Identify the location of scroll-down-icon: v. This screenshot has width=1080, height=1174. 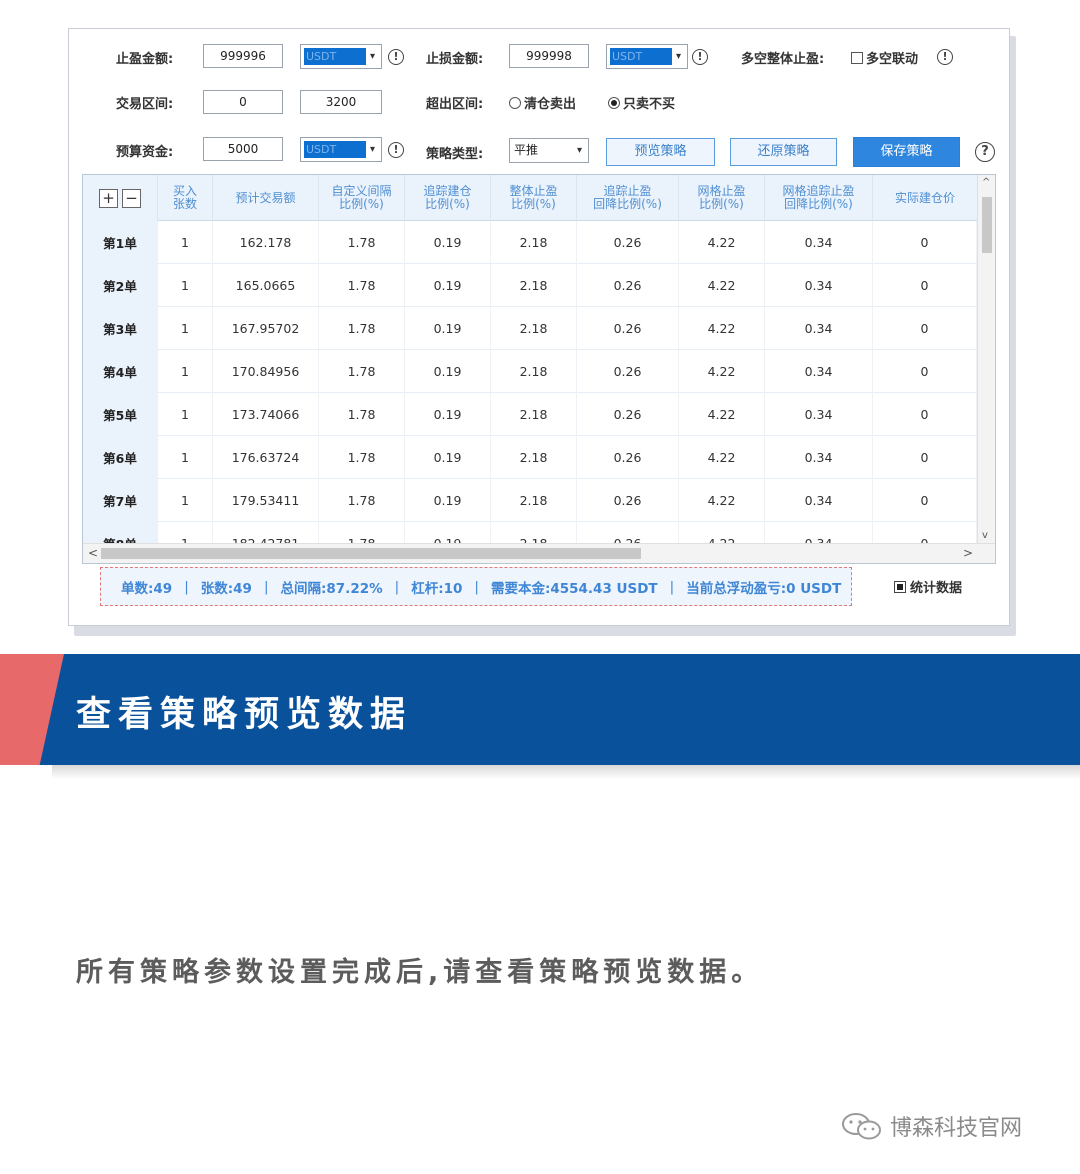
(985, 535).